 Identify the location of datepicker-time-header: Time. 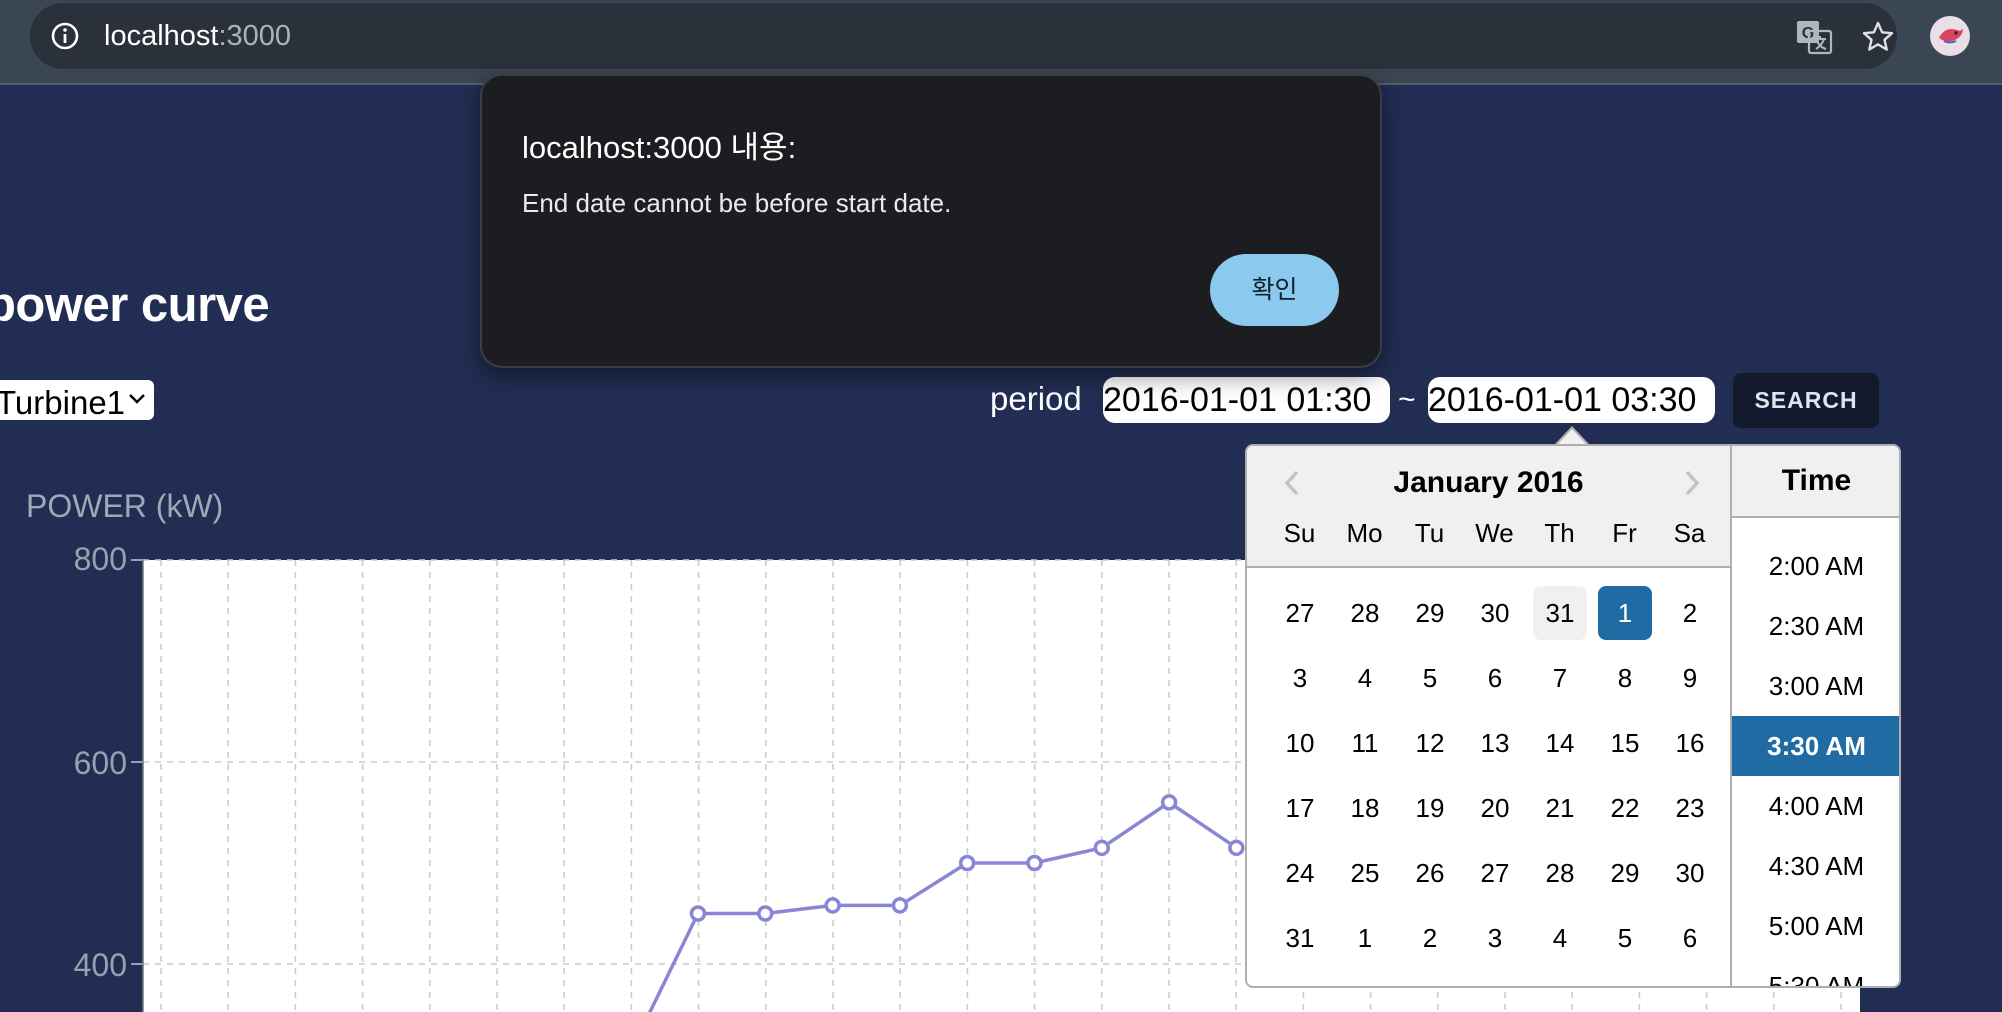
(1815, 482).